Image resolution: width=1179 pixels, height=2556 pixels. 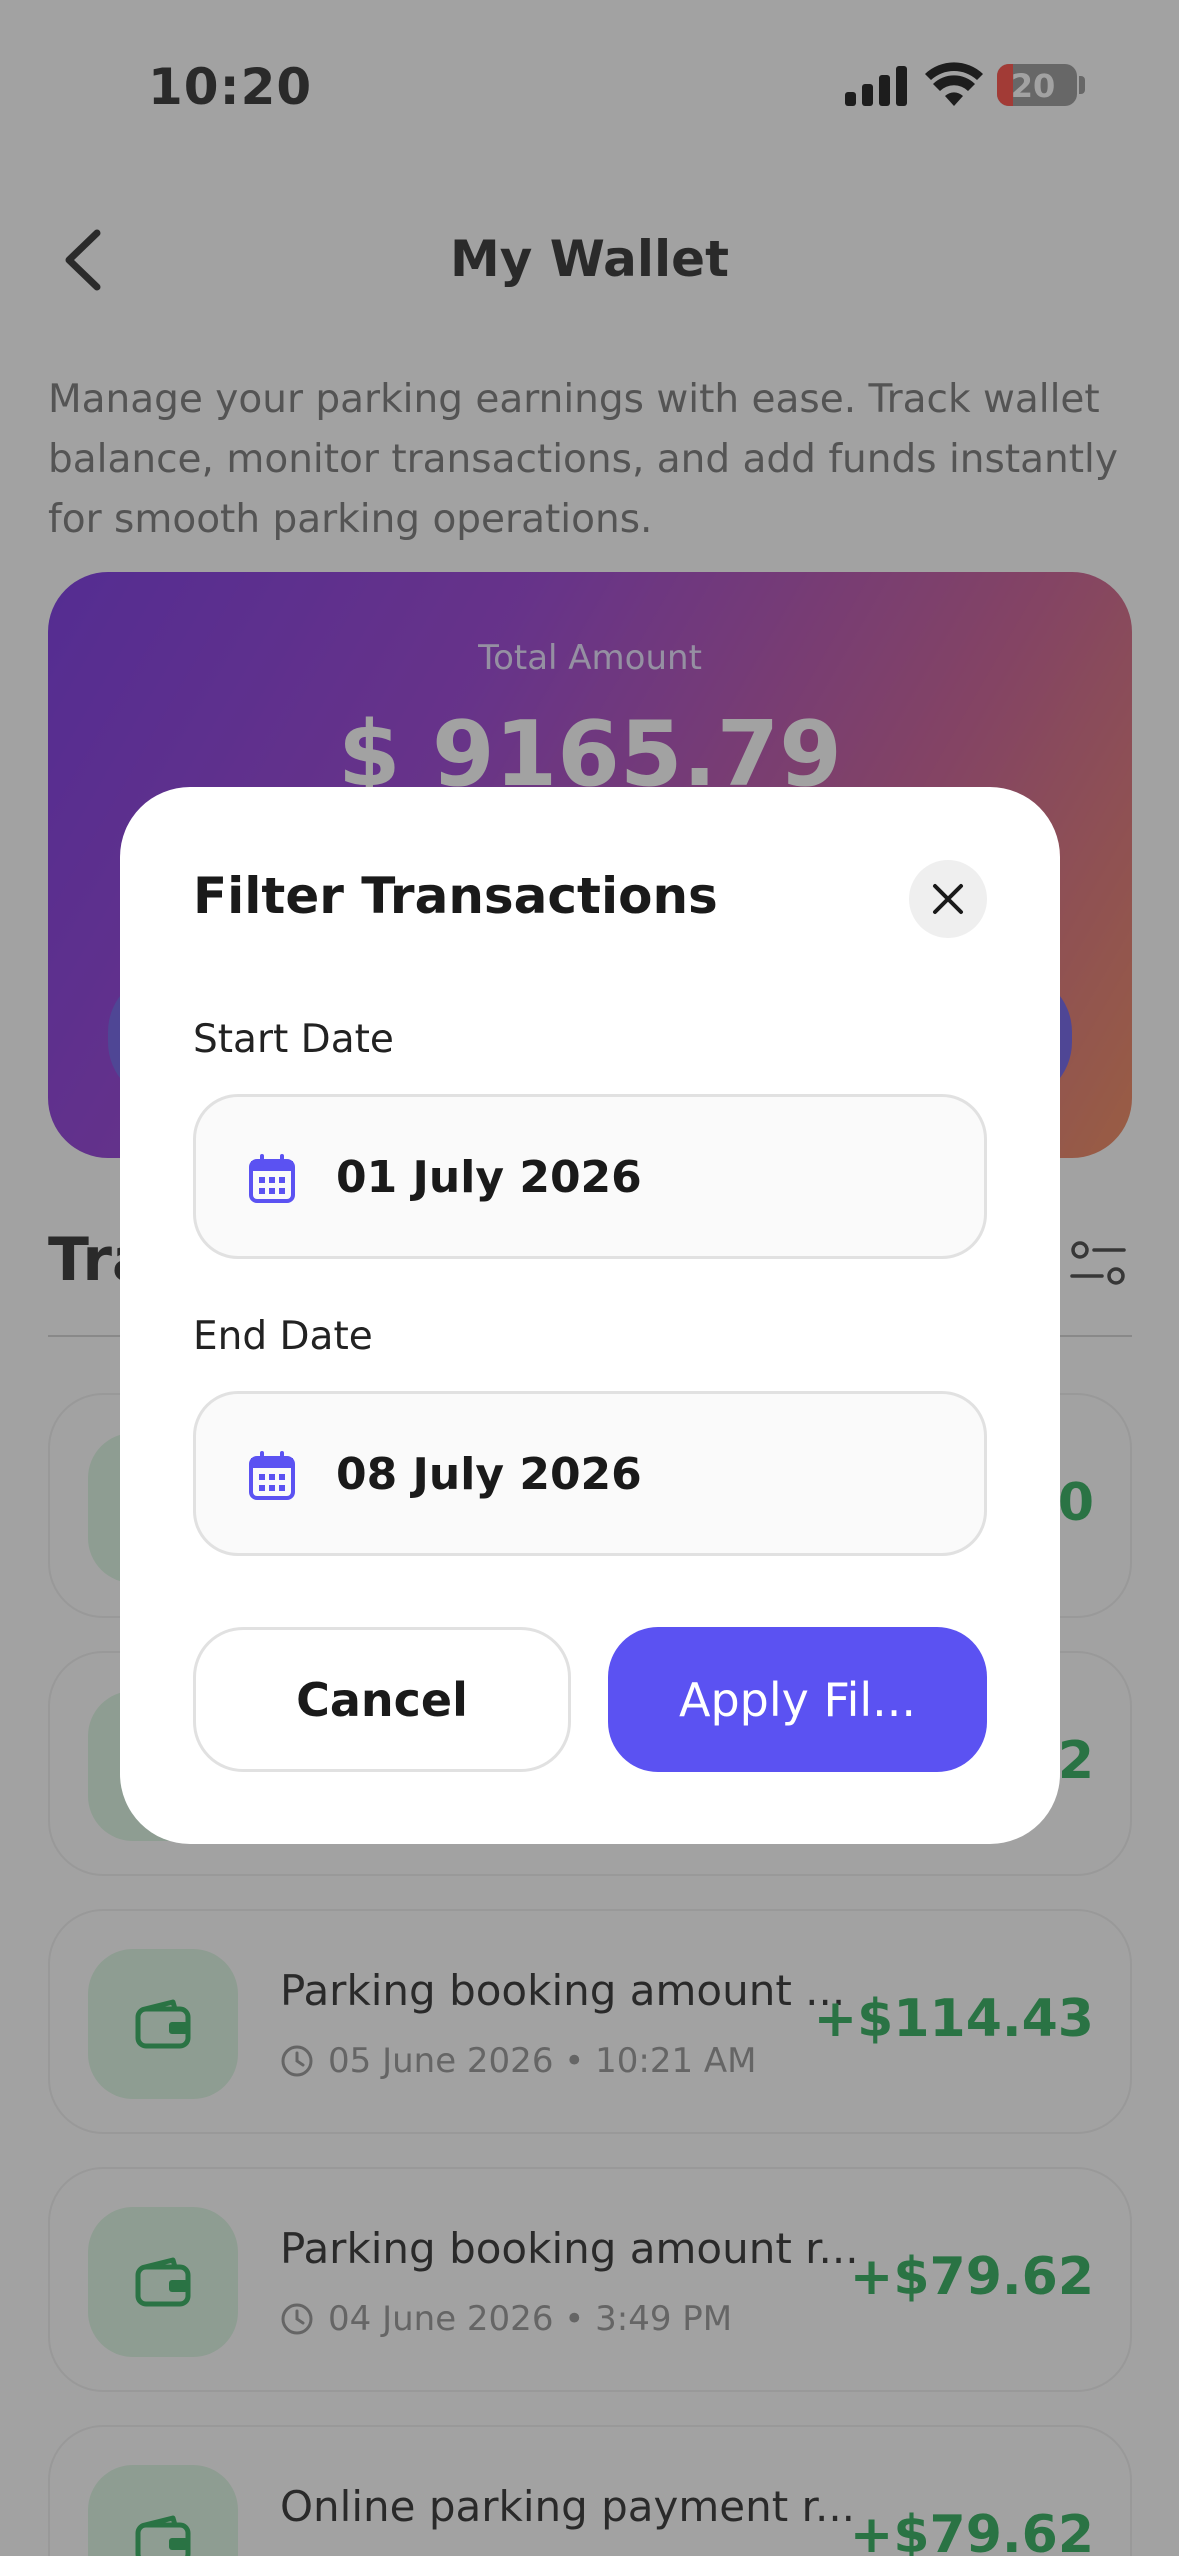 What do you see at coordinates (283, 1336) in the screenshot?
I see `end-date-label: End Date` at bounding box center [283, 1336].